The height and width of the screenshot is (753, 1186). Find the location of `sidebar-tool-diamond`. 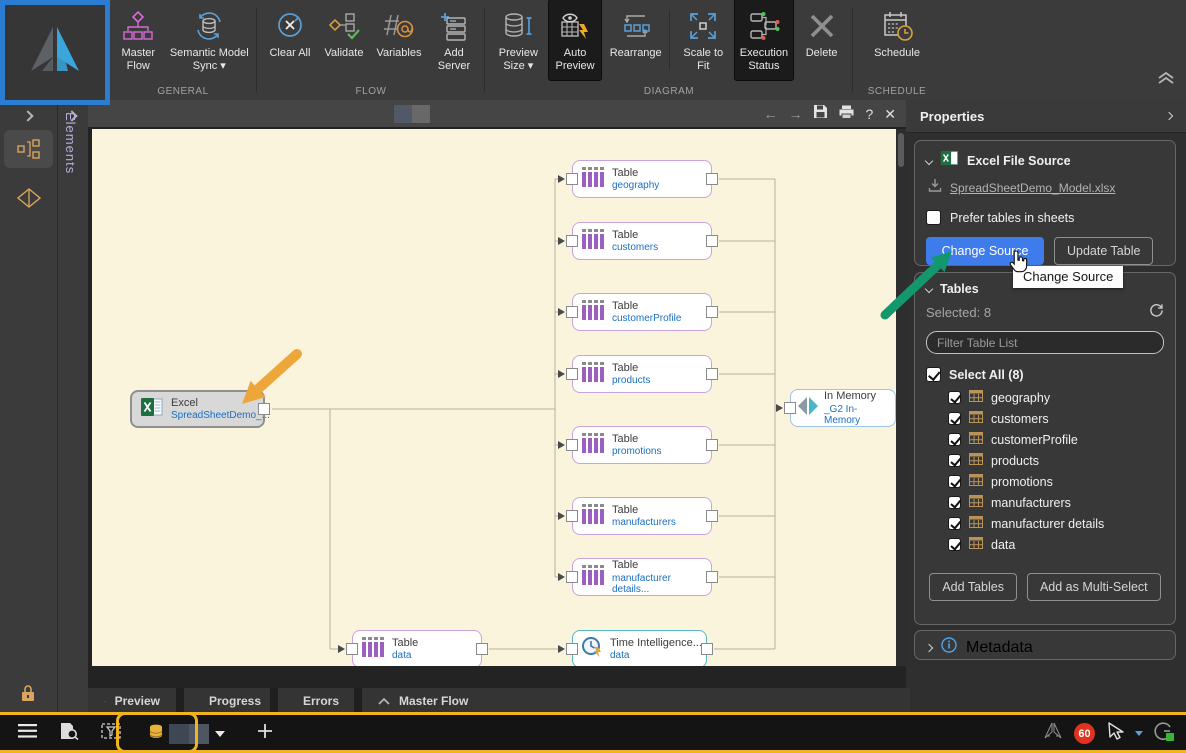

sidebar-tool-diamond is located at coordinates (29, 200).